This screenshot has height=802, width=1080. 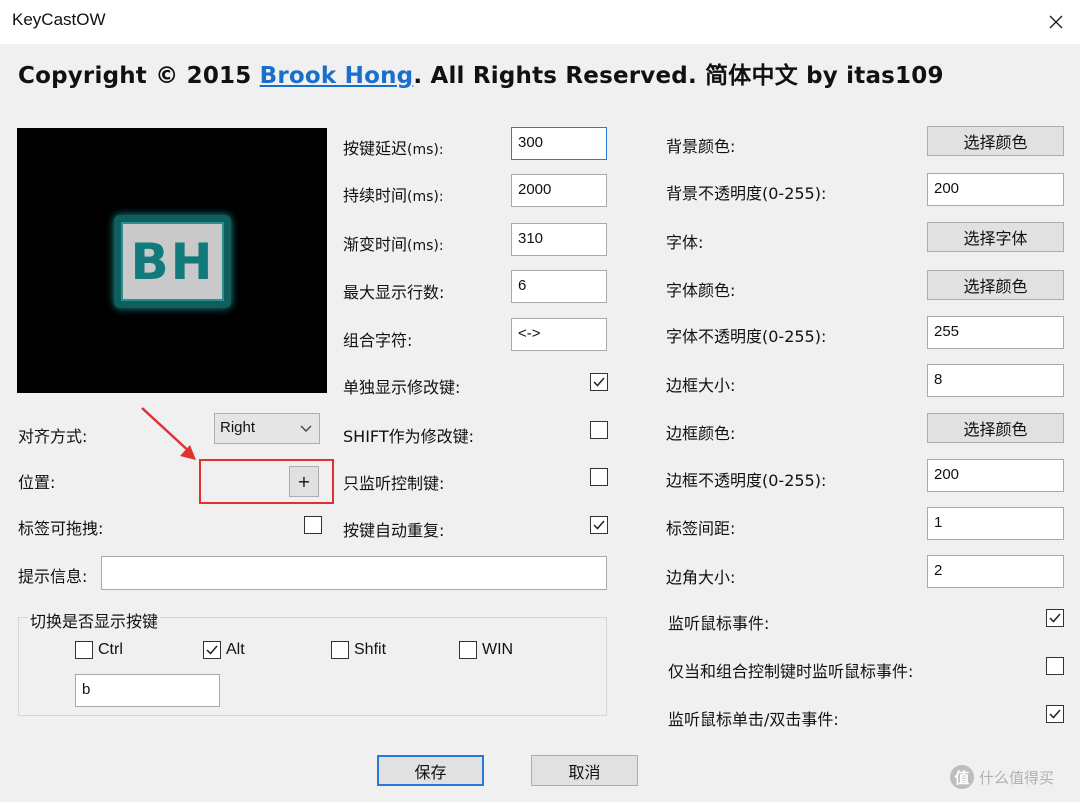 I want to click on fade-label: 渐变时间(ms):, so click(x=393, y=244).